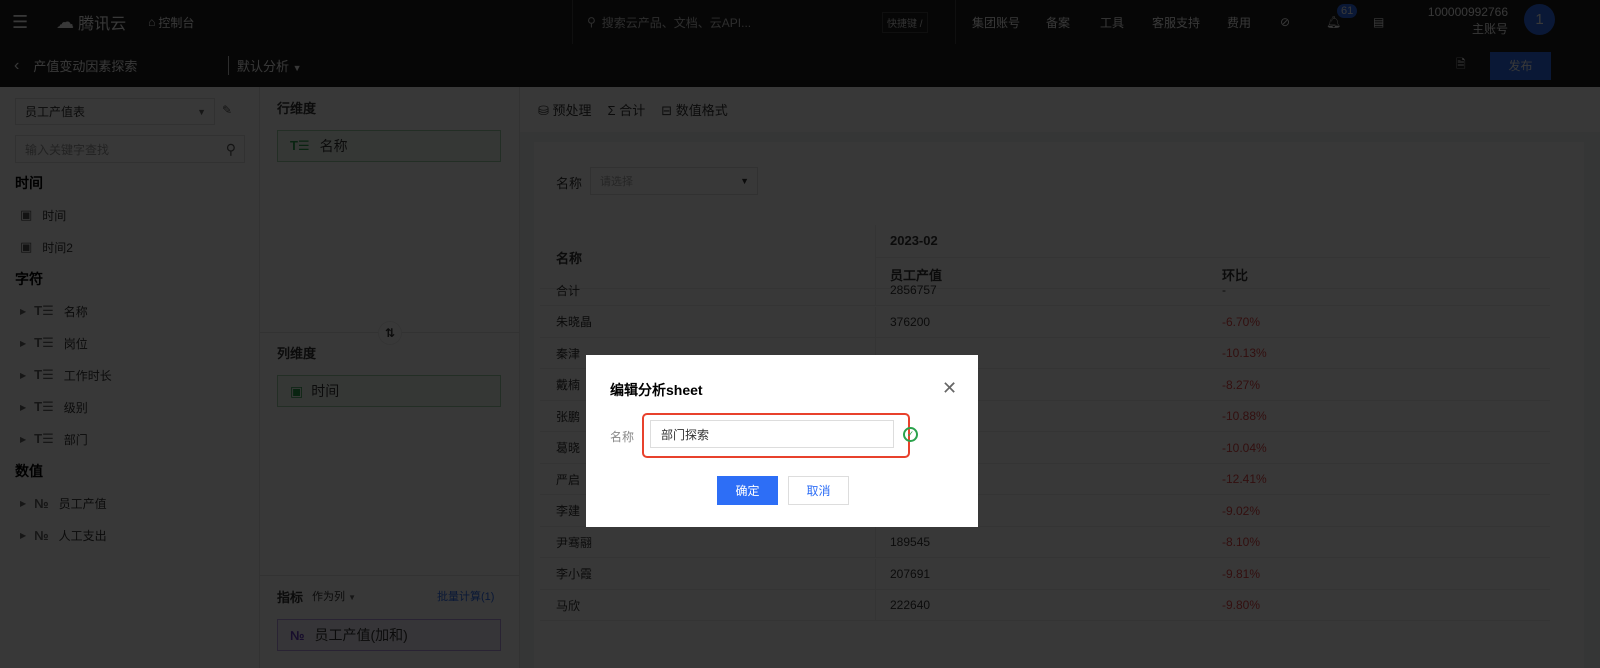 This screenshot has width=1600, height=668. What do you see at coordinates (333, 146) in the screenshot?
I see `chip-label: 名称` at bounding box center [333, 146].